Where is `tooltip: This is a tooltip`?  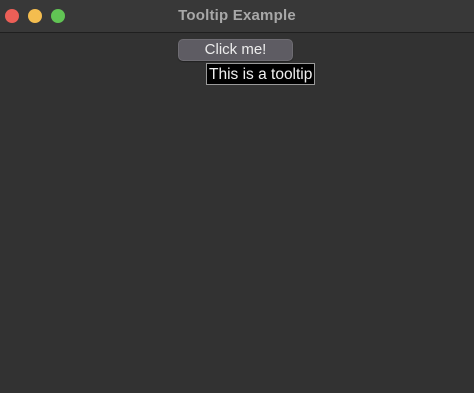 tooltip: This is a tooltip is located at coordinates (261, 74).